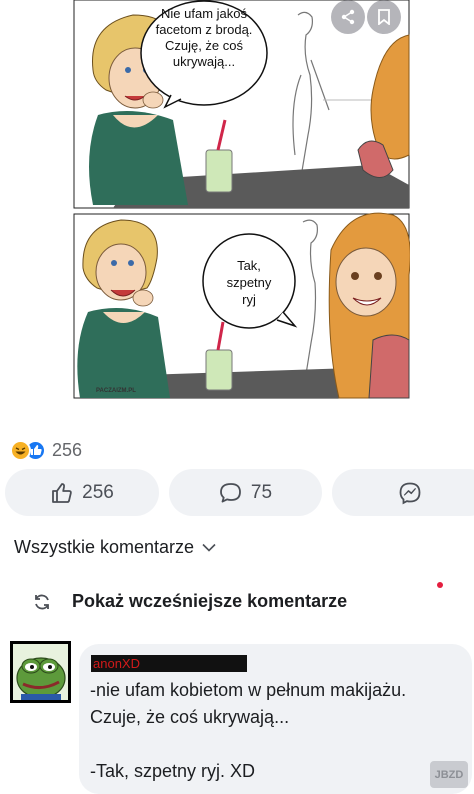 The image size is (474, 794). Describe the element at coordinates (116, 391) in the screenshot. I see `image-source-credit: PACZAIZM.PL` at that location.